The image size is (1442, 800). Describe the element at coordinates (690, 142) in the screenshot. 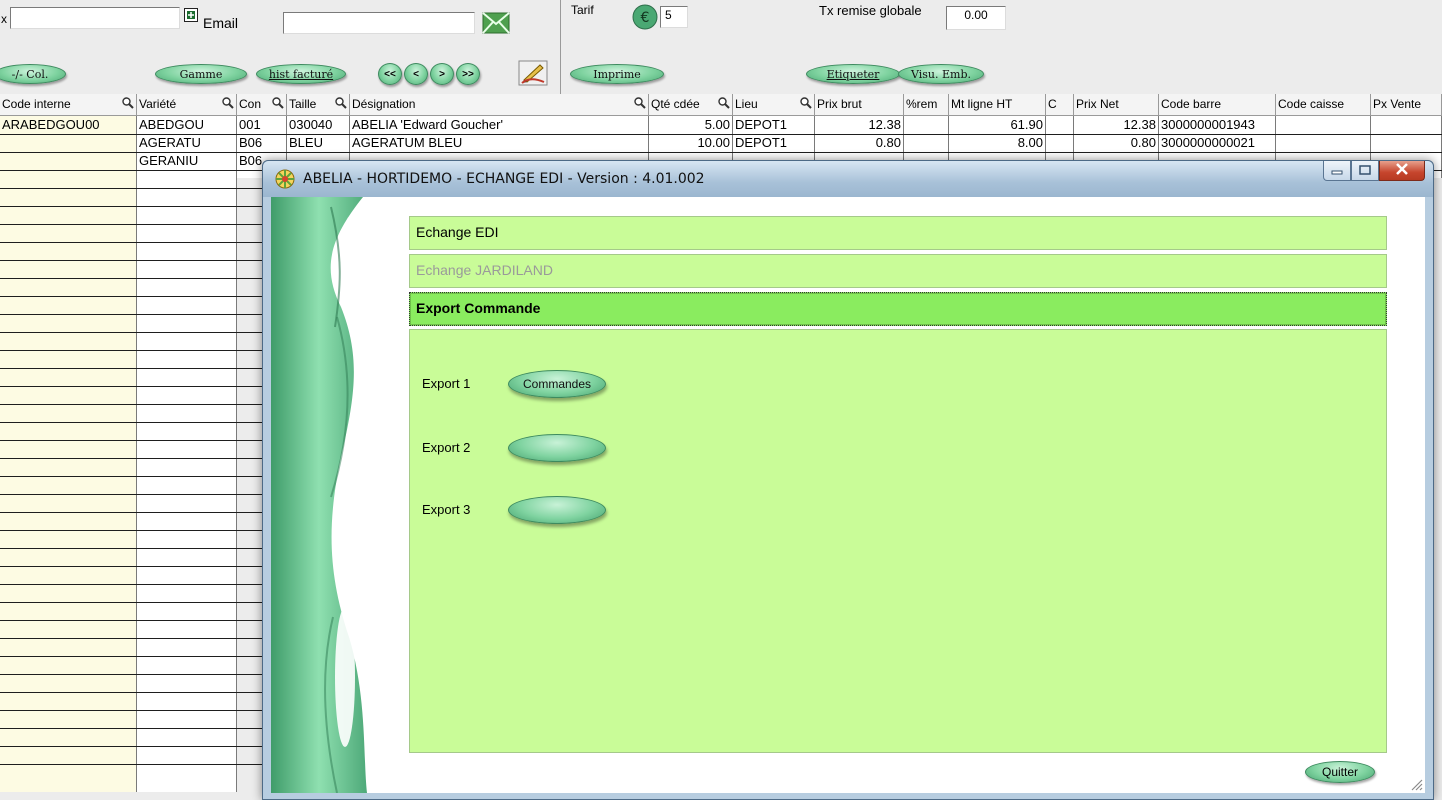

I see `table-cell: 10.00` at that location.